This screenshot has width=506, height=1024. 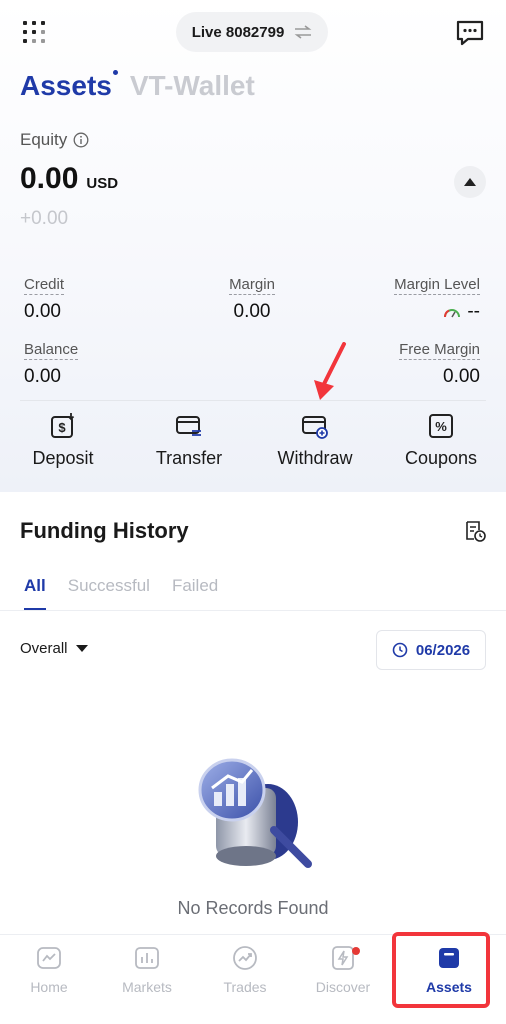 I want to click on free-margin-stat: Free Margin 0.00, so click(x=420, y=364).